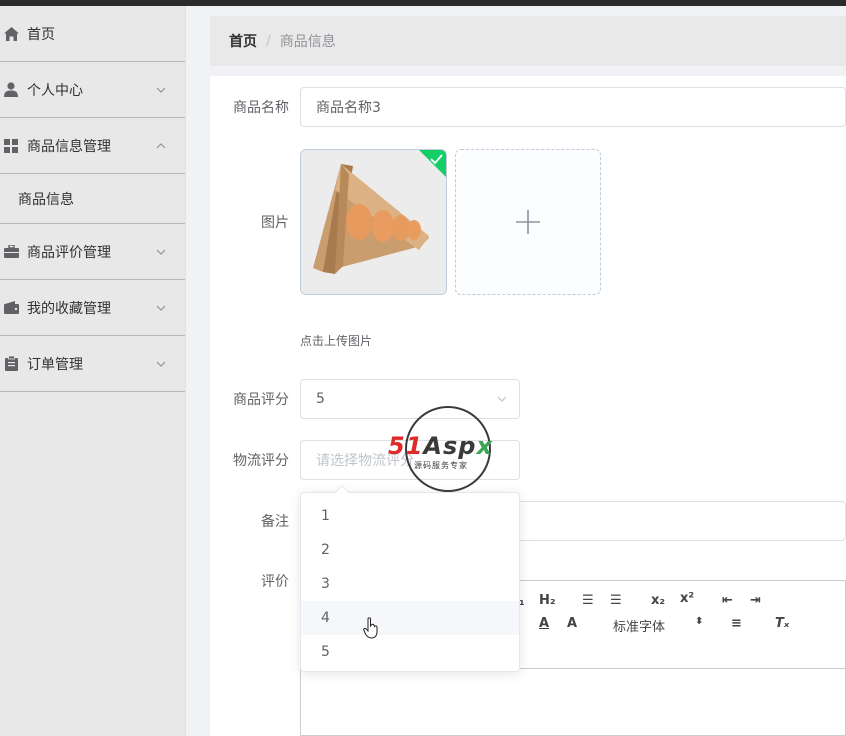 The height and width of the screenshot is (736, 846). I want to click on form-row-review: 评价, so click(260, 581).